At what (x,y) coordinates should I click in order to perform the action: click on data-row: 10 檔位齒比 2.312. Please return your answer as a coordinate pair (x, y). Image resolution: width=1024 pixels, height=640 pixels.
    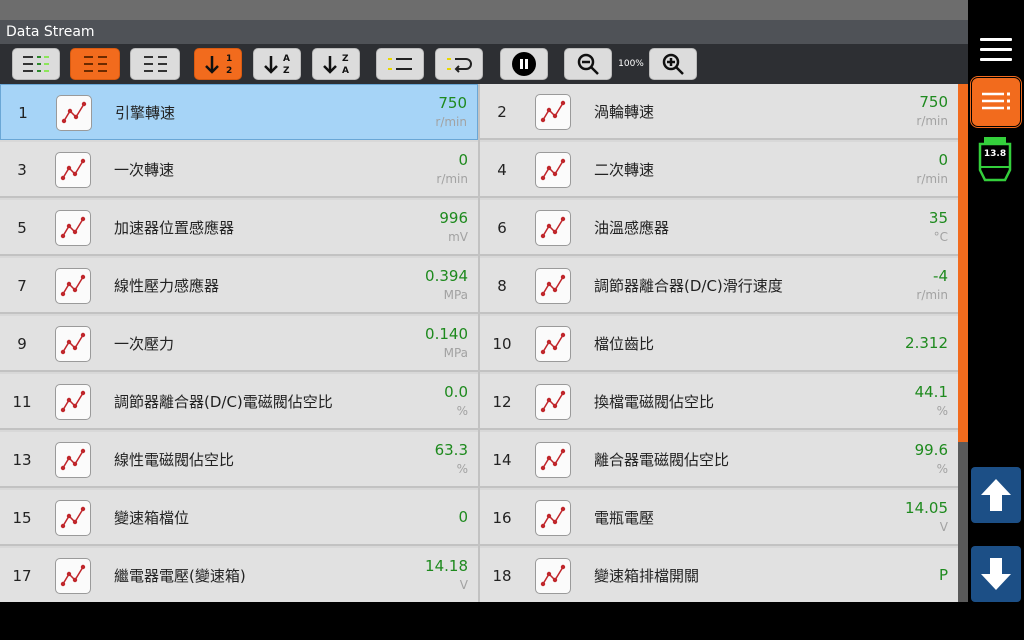
    Looking at the image, I should click on (719, 344).